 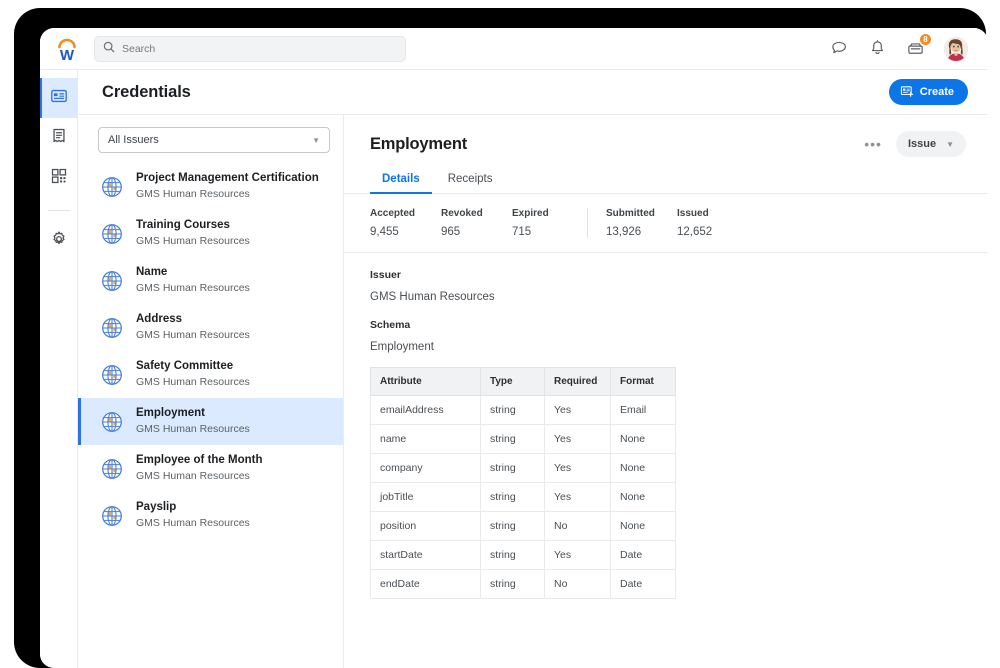 I want to click on issuer-filter-value: All Issuers, so click(x=133, y=140).